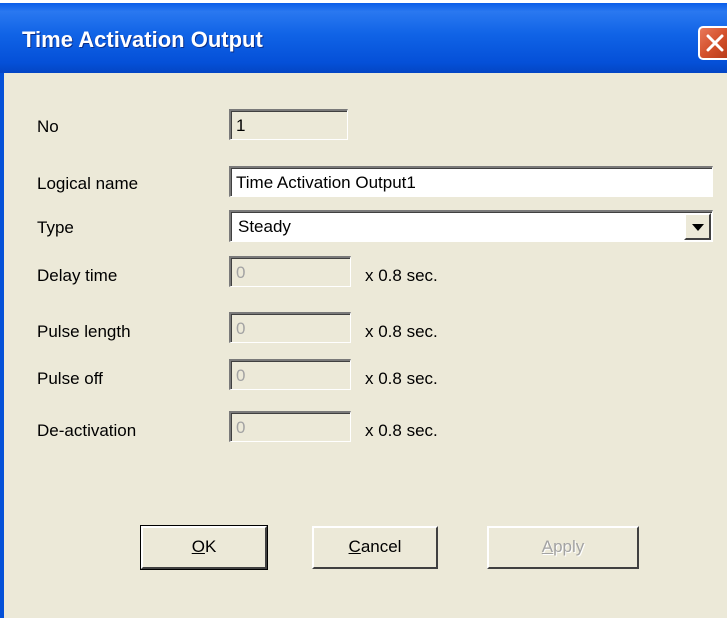 This screenshot has height=618, width=727. I want to click on apply-mnemonic: A, so click(547, 546).